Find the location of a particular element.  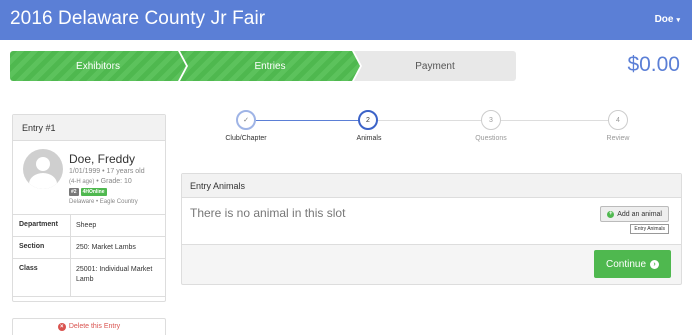

wizard-step-1: ✓ is located at coordinates (246, 120).